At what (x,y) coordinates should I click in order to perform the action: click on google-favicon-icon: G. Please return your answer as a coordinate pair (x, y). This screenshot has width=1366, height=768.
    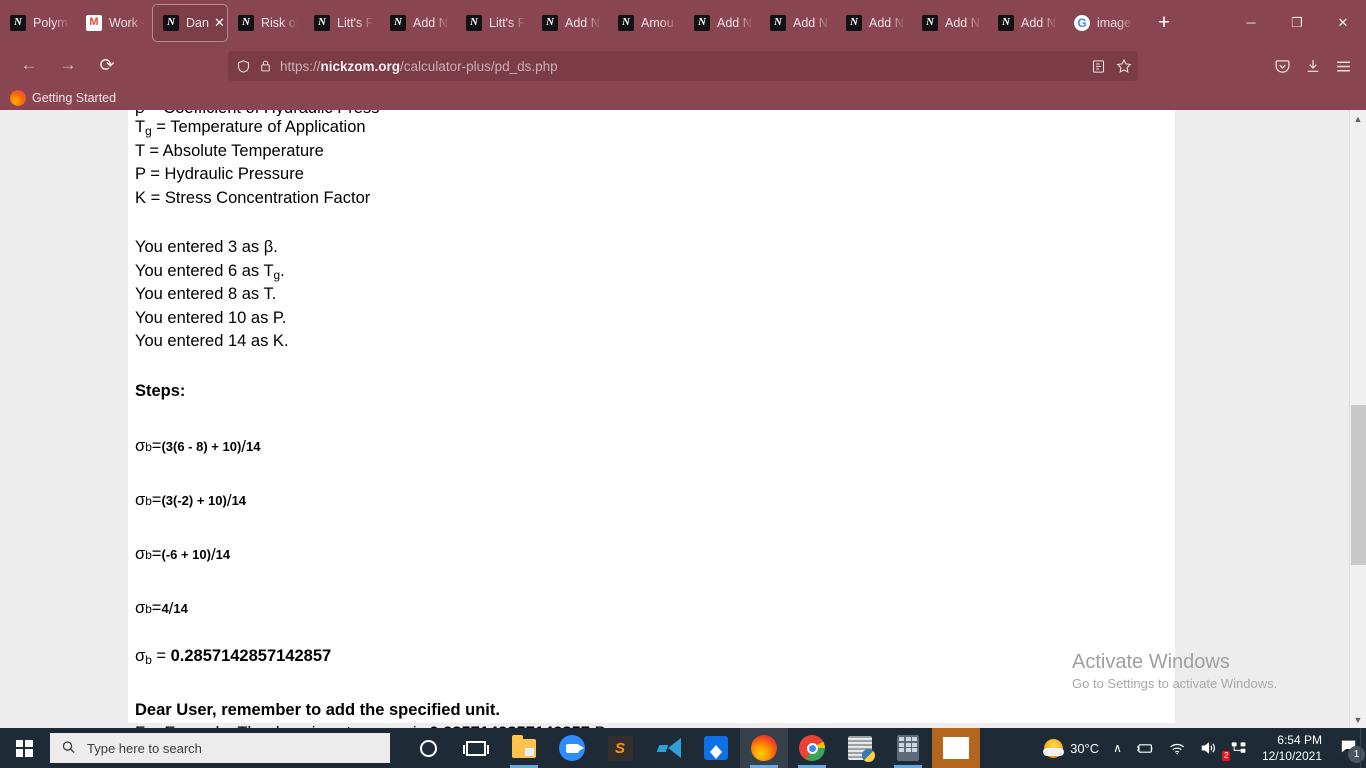
    Looking at the image, I should click on (1082, 22).